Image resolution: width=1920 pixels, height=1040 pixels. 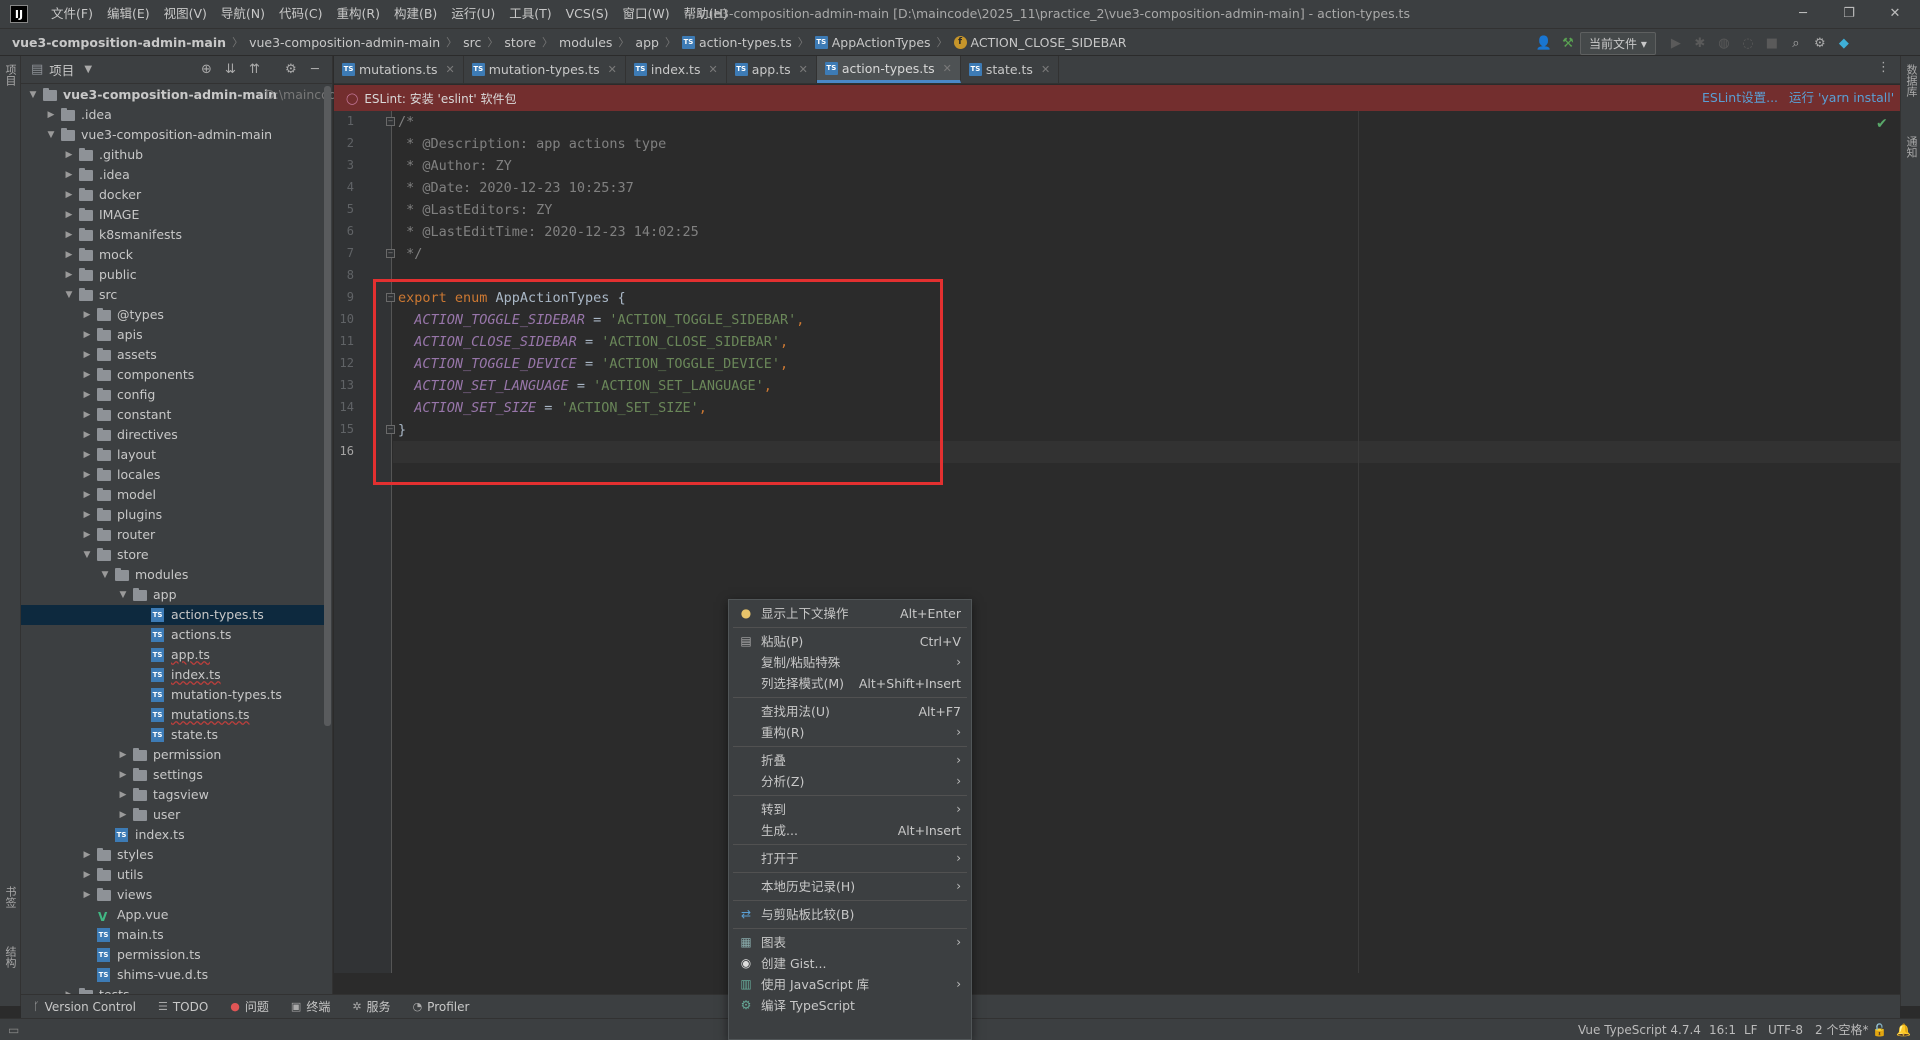 What do you see at coordinates (176, 195) in the screenshot?
I see `tree-row: ▶ docker` at bounding box center [176, 195].